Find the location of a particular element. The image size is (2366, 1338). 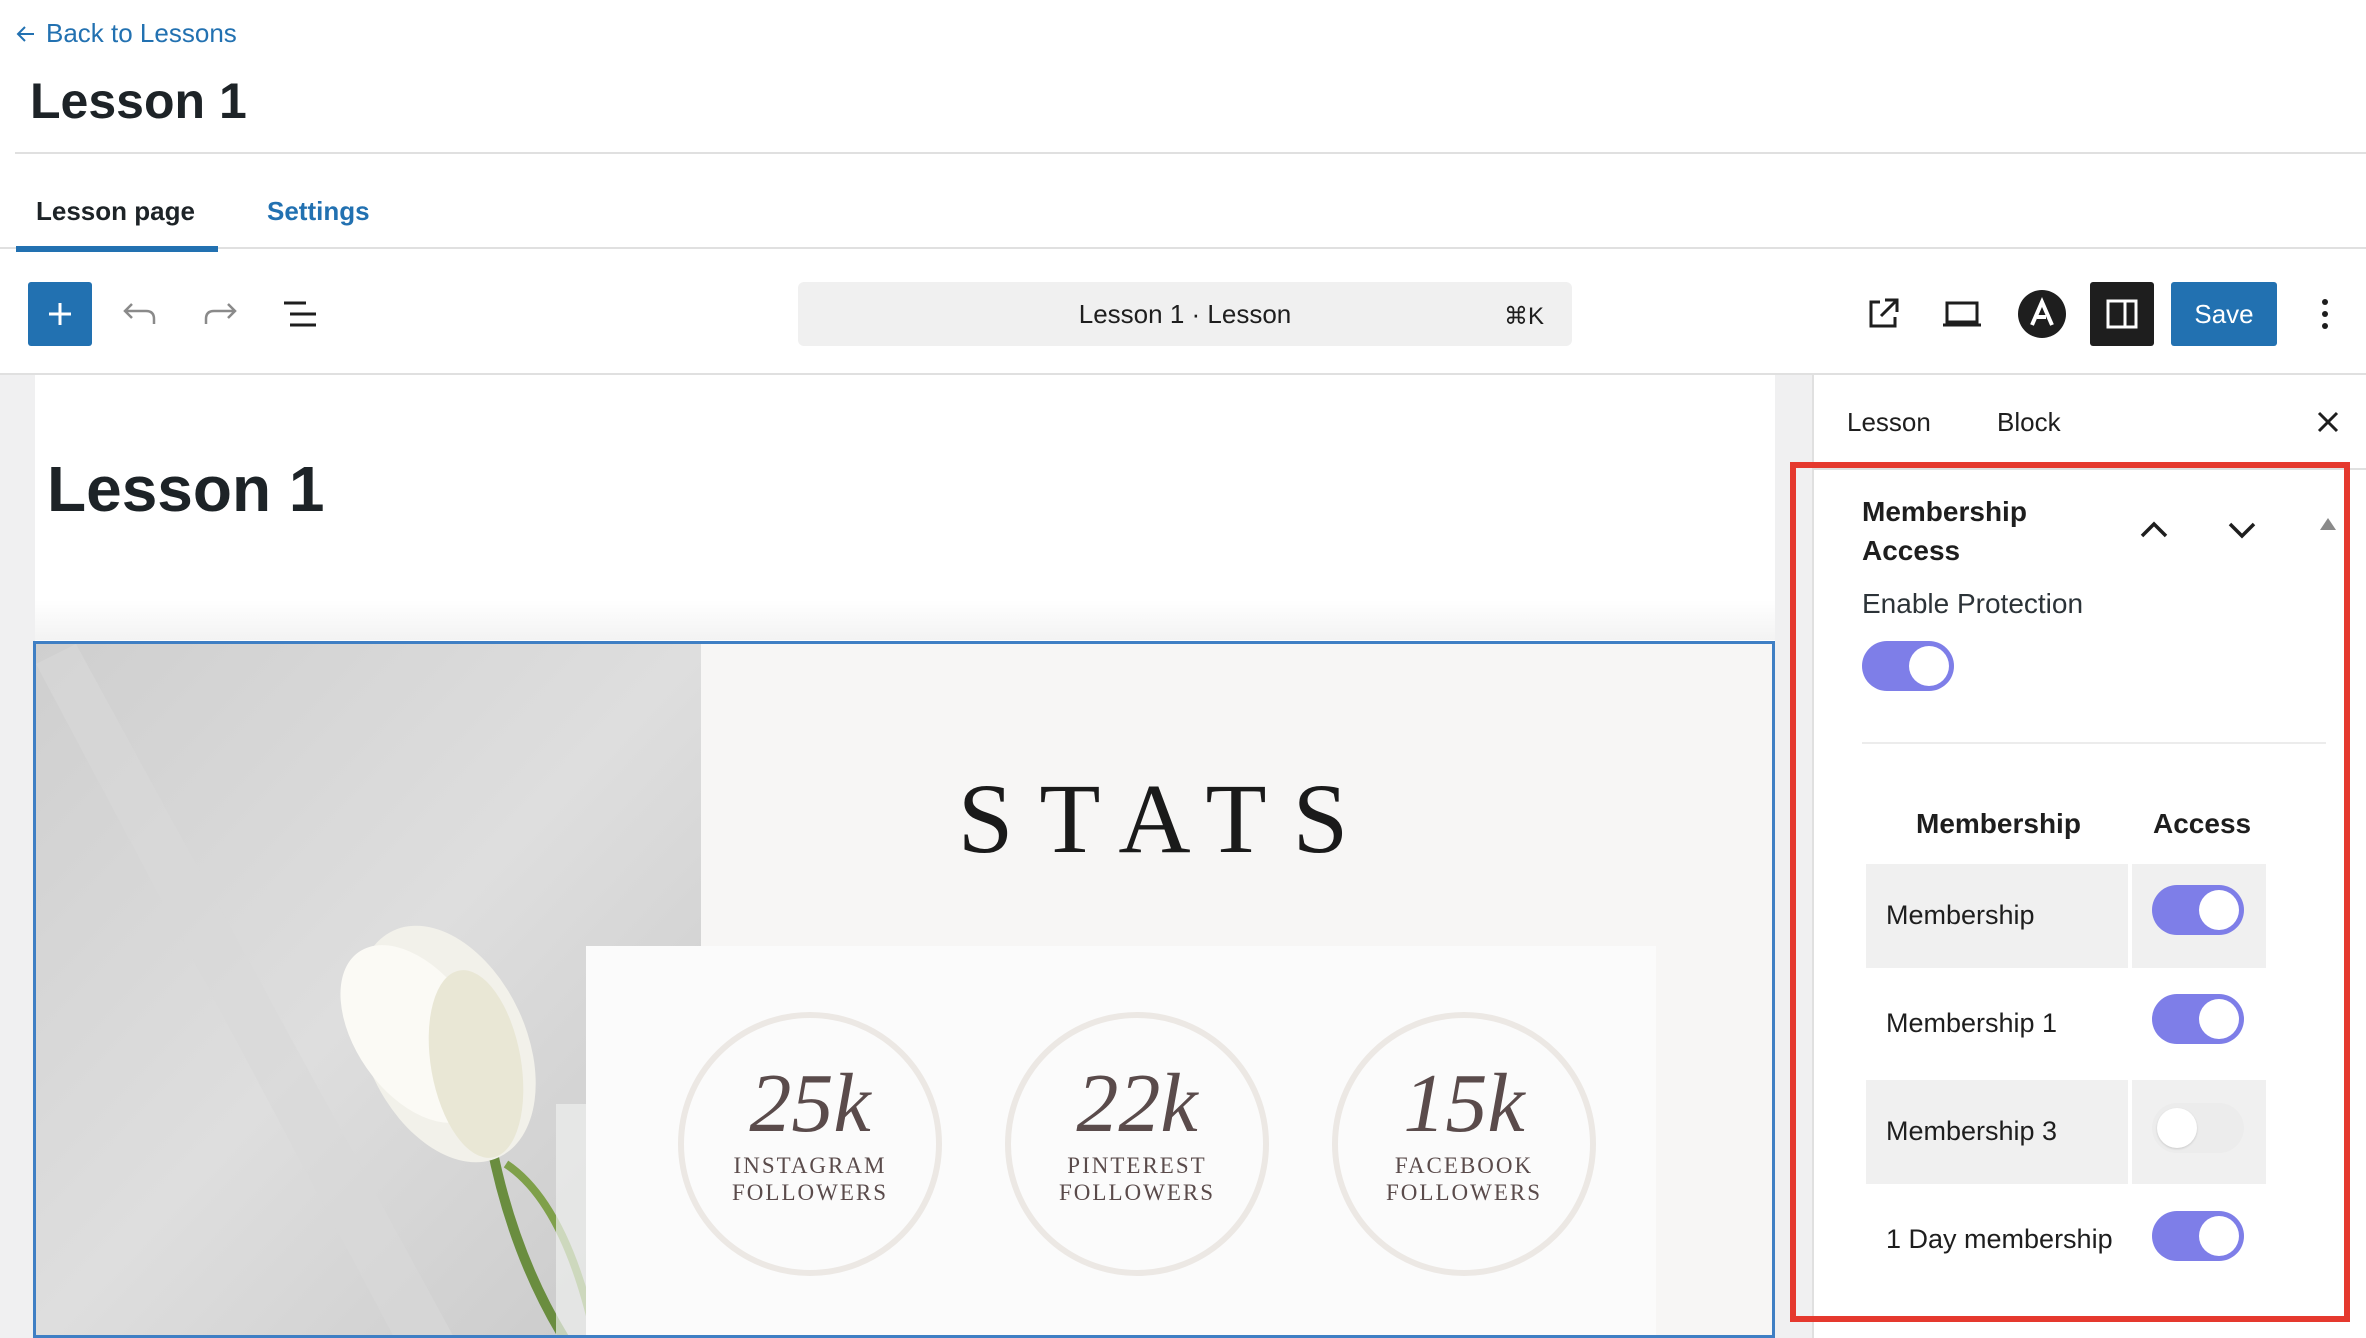

membership-access-toggle is located at coordinates (2198, 910).